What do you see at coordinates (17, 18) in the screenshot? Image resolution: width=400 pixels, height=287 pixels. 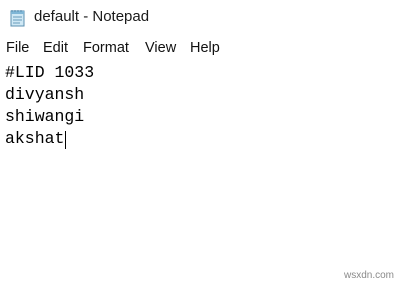 I see `notepad-icon` at bounding box center [17, 18].